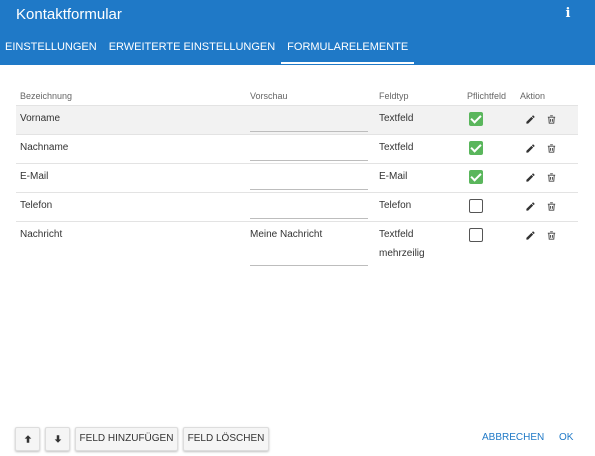  What do you see at coordinates (41, 234) in the screenshot?
I see `field-label: Nachricht` at bounding box center [41, 234].